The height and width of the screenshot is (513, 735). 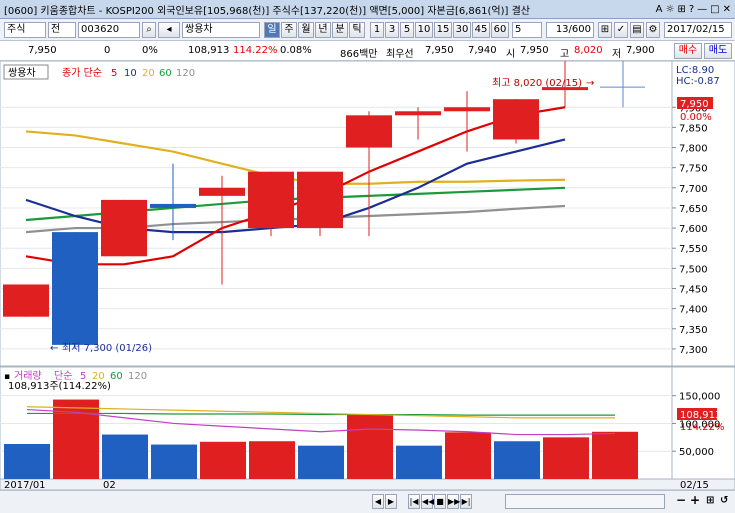 What do you see at coordinates (696, 452) in the screenshot?
I see `volume-tick-label: 50,000` at bounding box center [696, 452].